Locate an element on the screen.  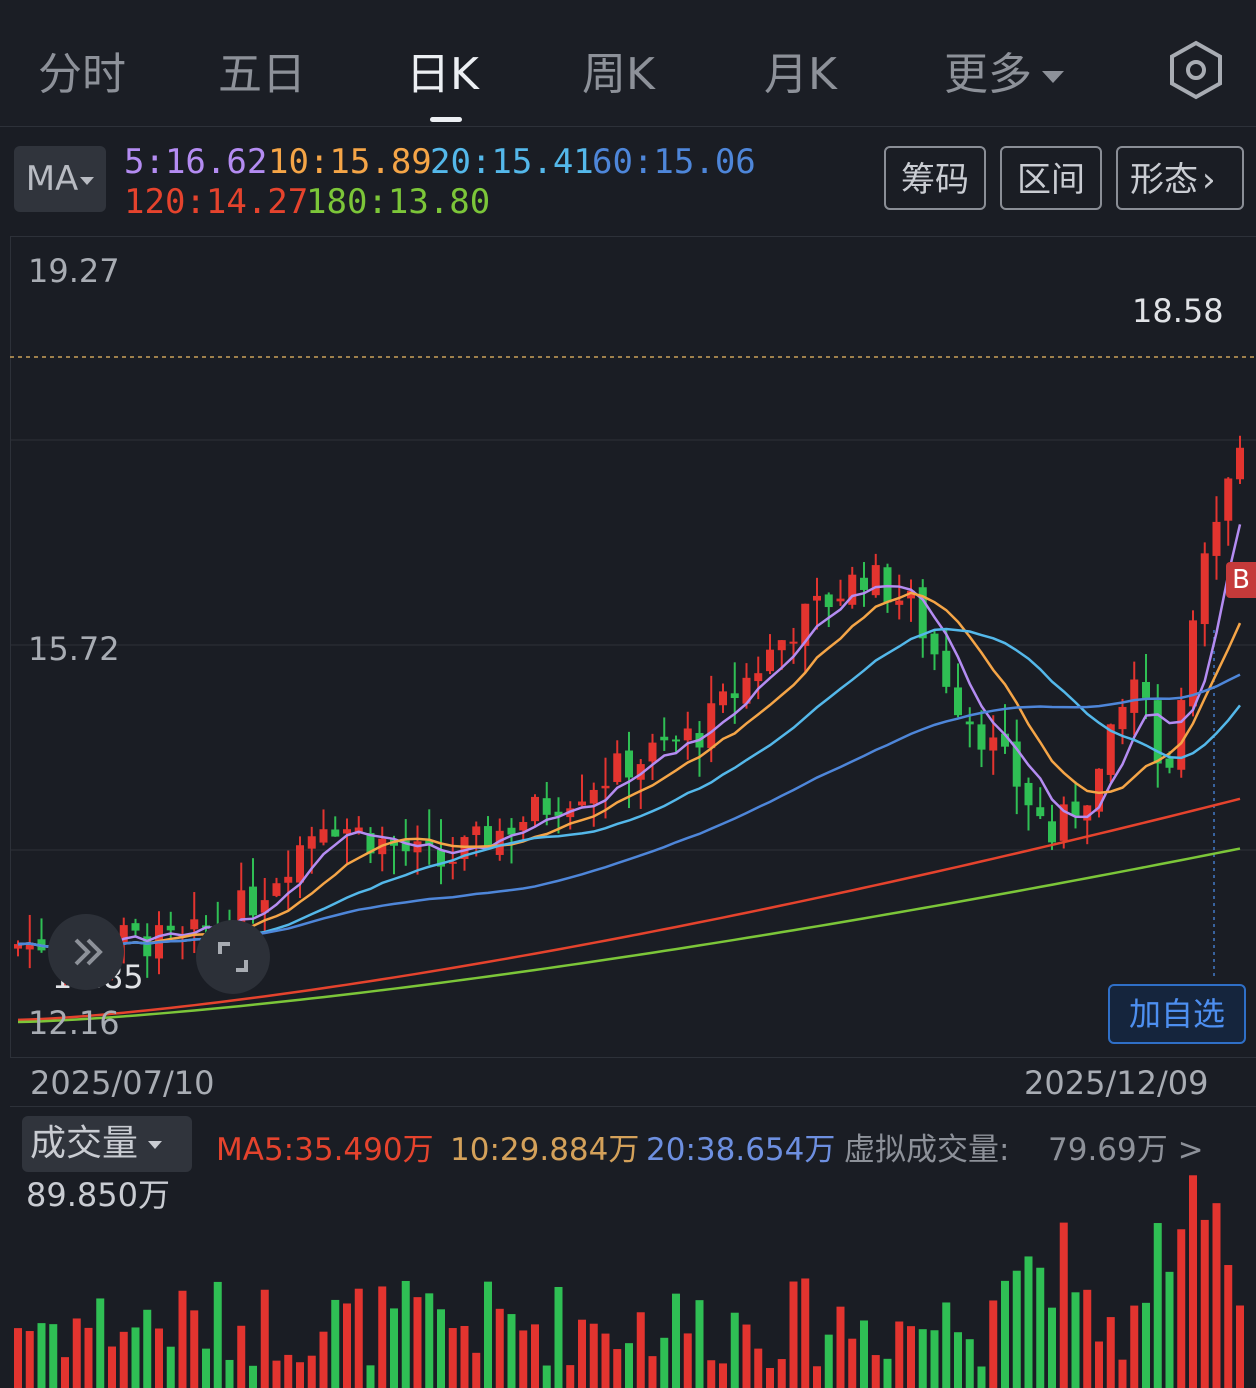
indicator-selector-label: MA is located at coordinates (52, 179).